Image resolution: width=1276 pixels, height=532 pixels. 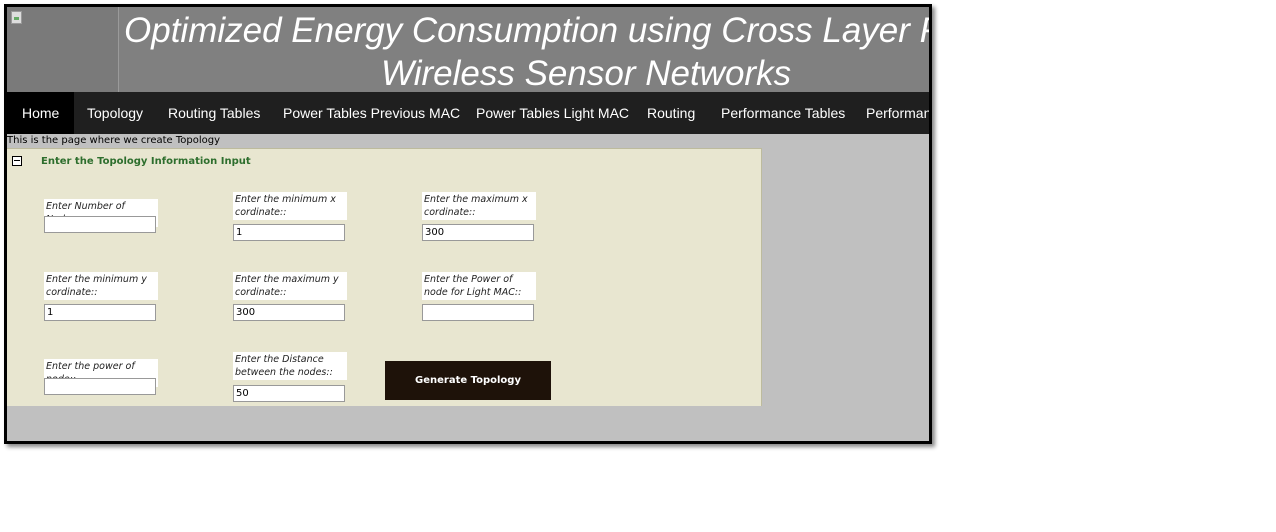 What do you see at coordinates (289, 312) in the screenshot?
I see `max-y-input` at bounding box center [289, 312].